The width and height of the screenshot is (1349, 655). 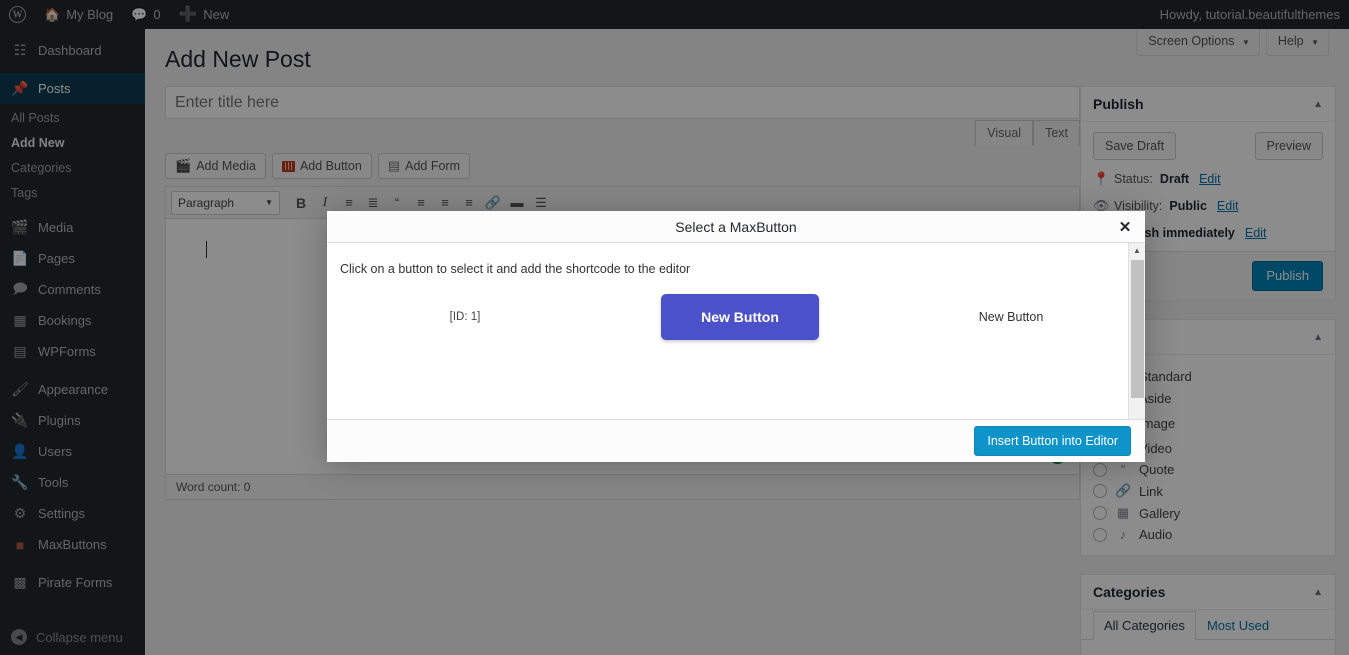 What do you see at coordinates (72, 351) in the screenshot?
I see `sidebar-item-wpforms: ▤ WPForms` at bounding box center [72, 351].